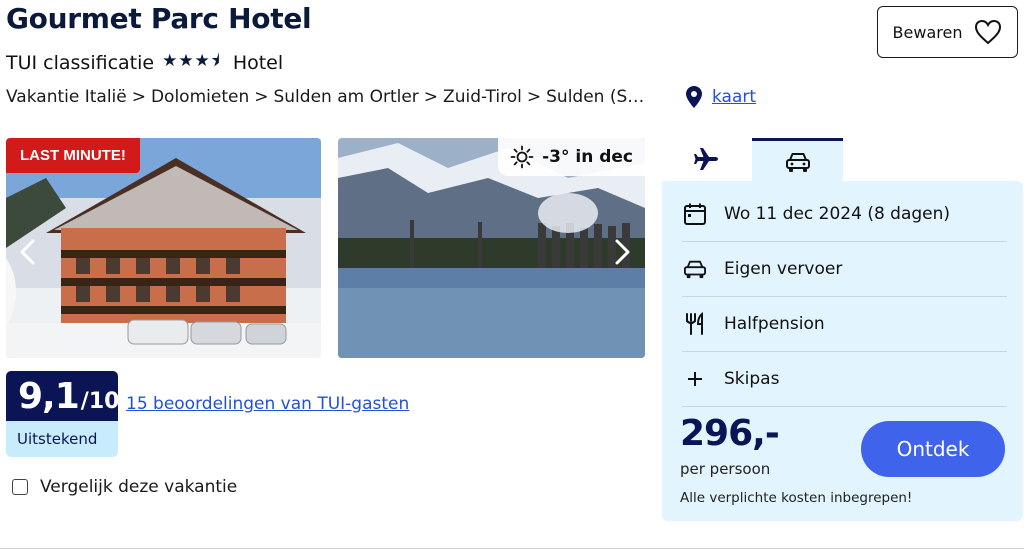 This screenshot has height=551, width=1024. I want to click on accommodation-type: Hotel, so click(258, 62).